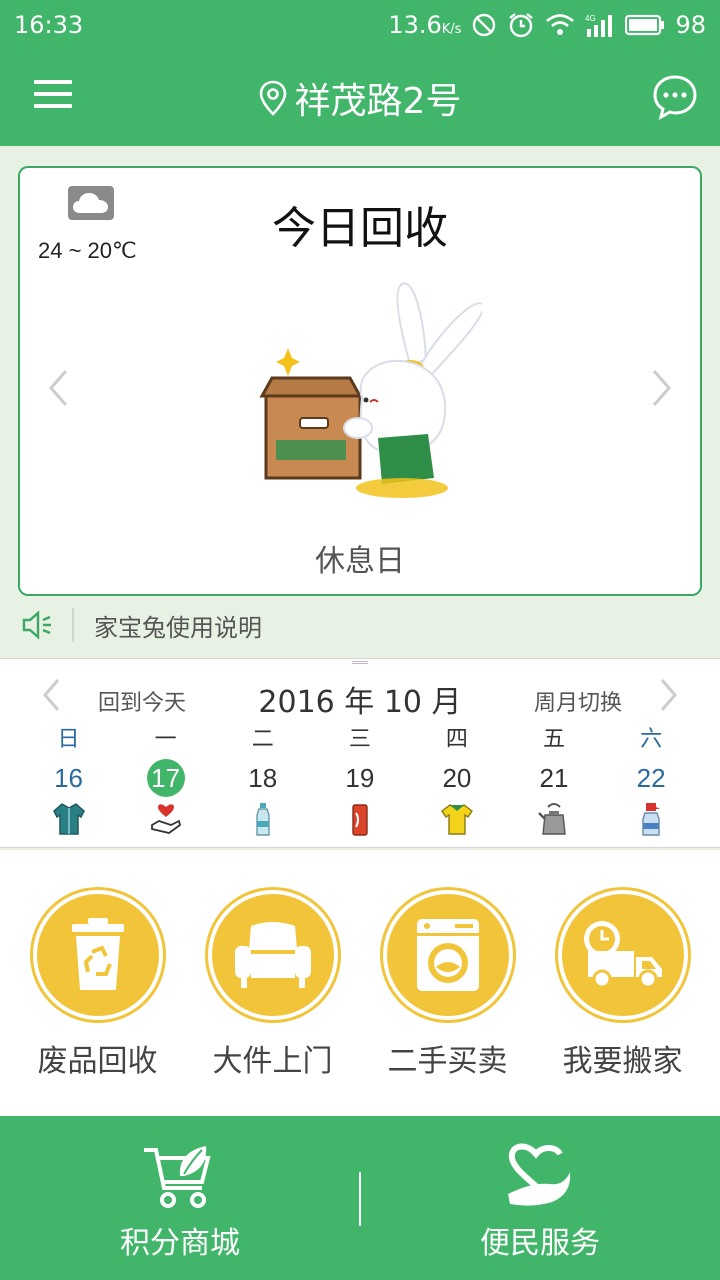 This screenshot has width=720, height=1280. What do you see at coordinates (521, 25) in the screenshot?
I see `alarm-icon` at bounding box center [521, 25].